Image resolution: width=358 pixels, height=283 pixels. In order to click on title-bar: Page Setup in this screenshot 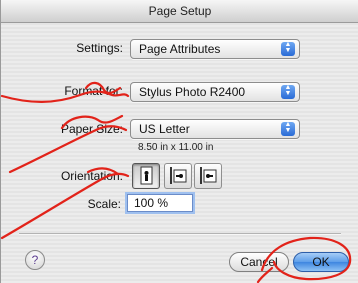, I will do `click(179, 11)`.